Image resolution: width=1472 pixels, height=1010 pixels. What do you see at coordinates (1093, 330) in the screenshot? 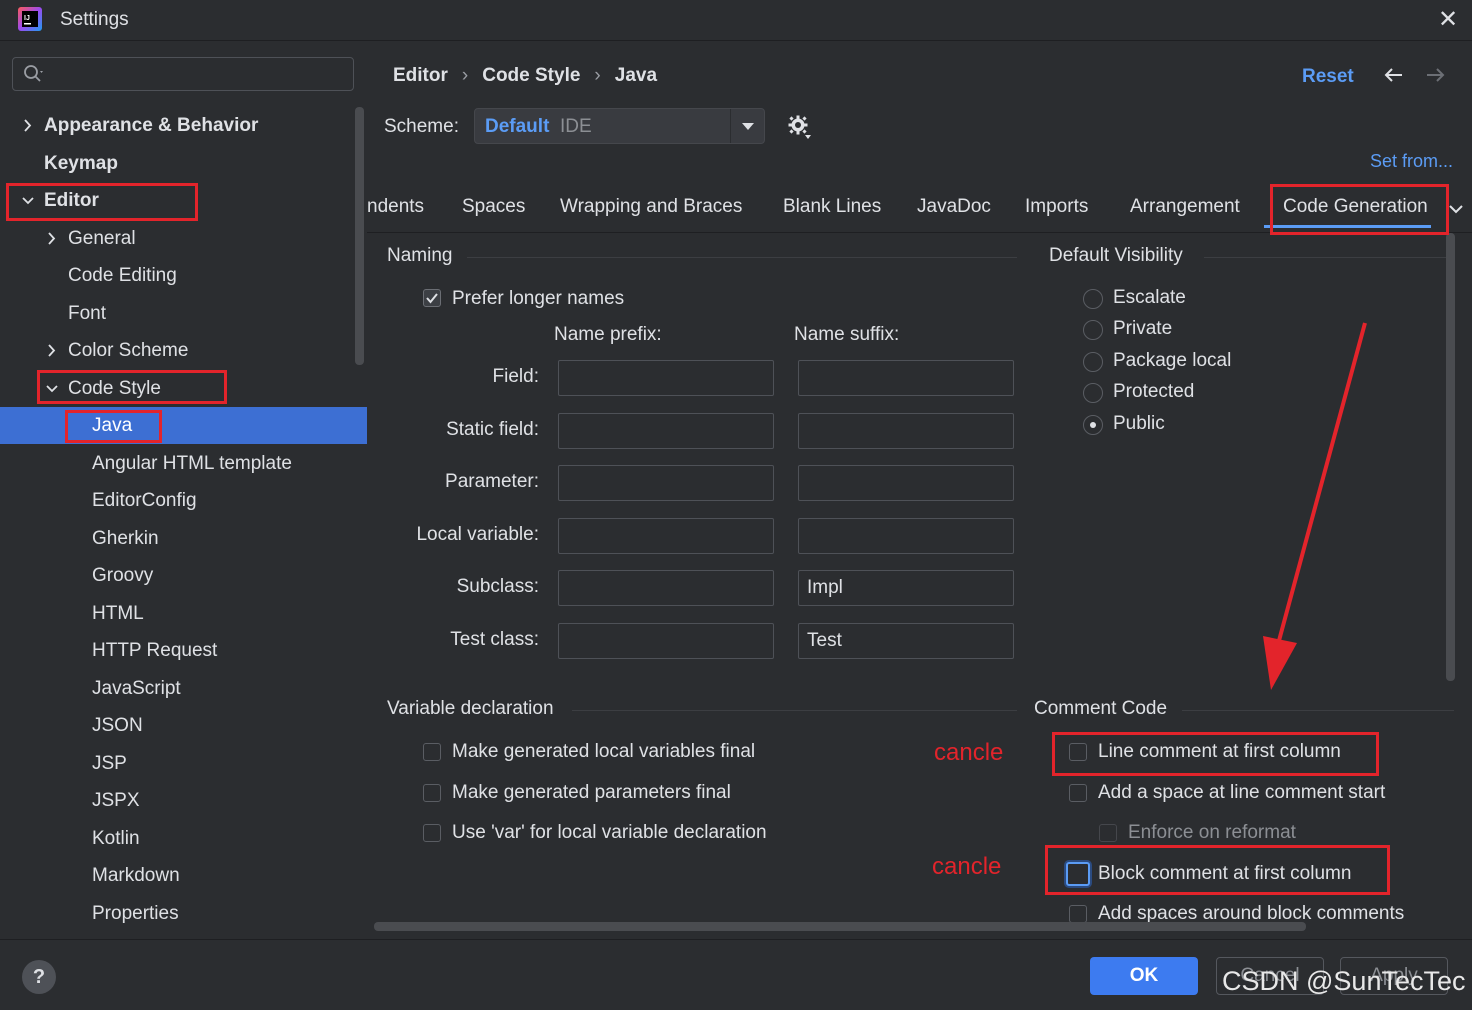
I see `visibility-private-radio` at bounding box center [1093, 330].